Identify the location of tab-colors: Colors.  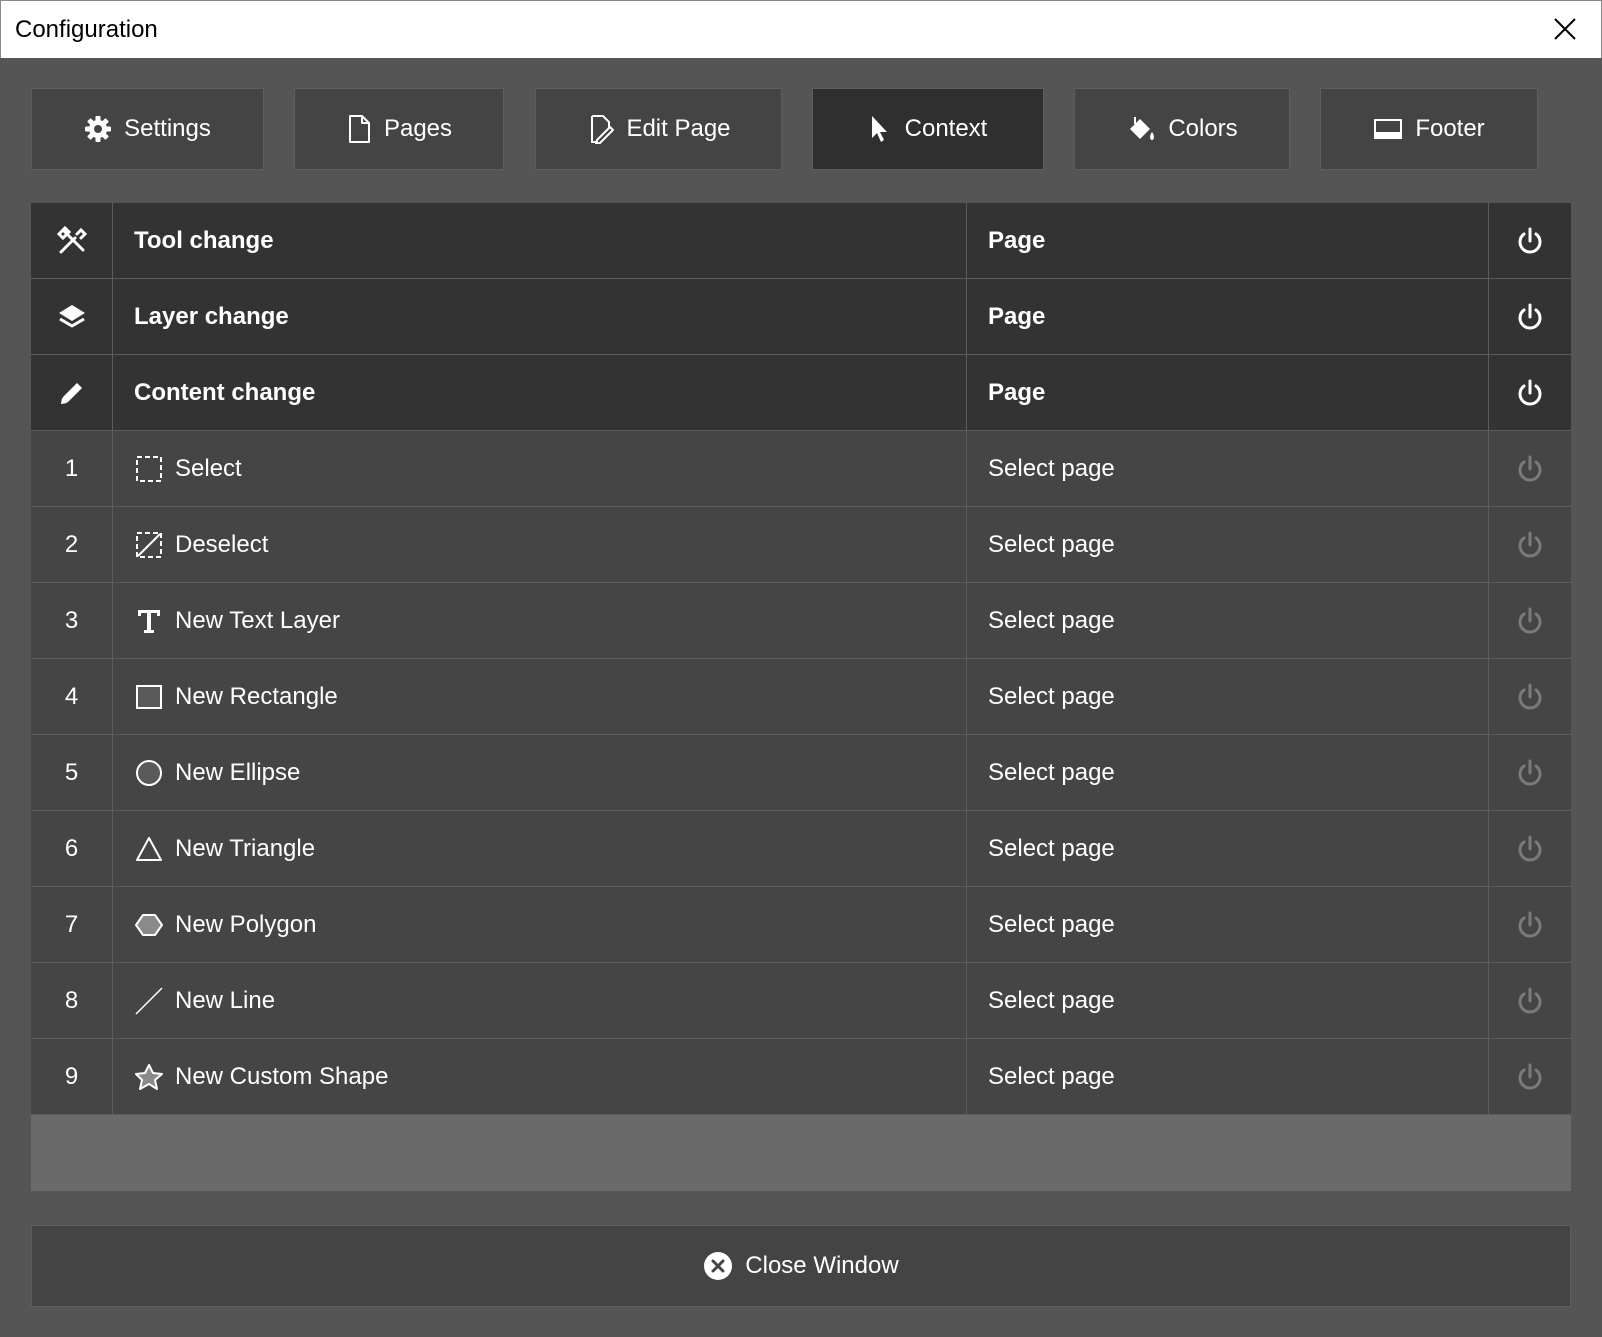
(1182, 129).